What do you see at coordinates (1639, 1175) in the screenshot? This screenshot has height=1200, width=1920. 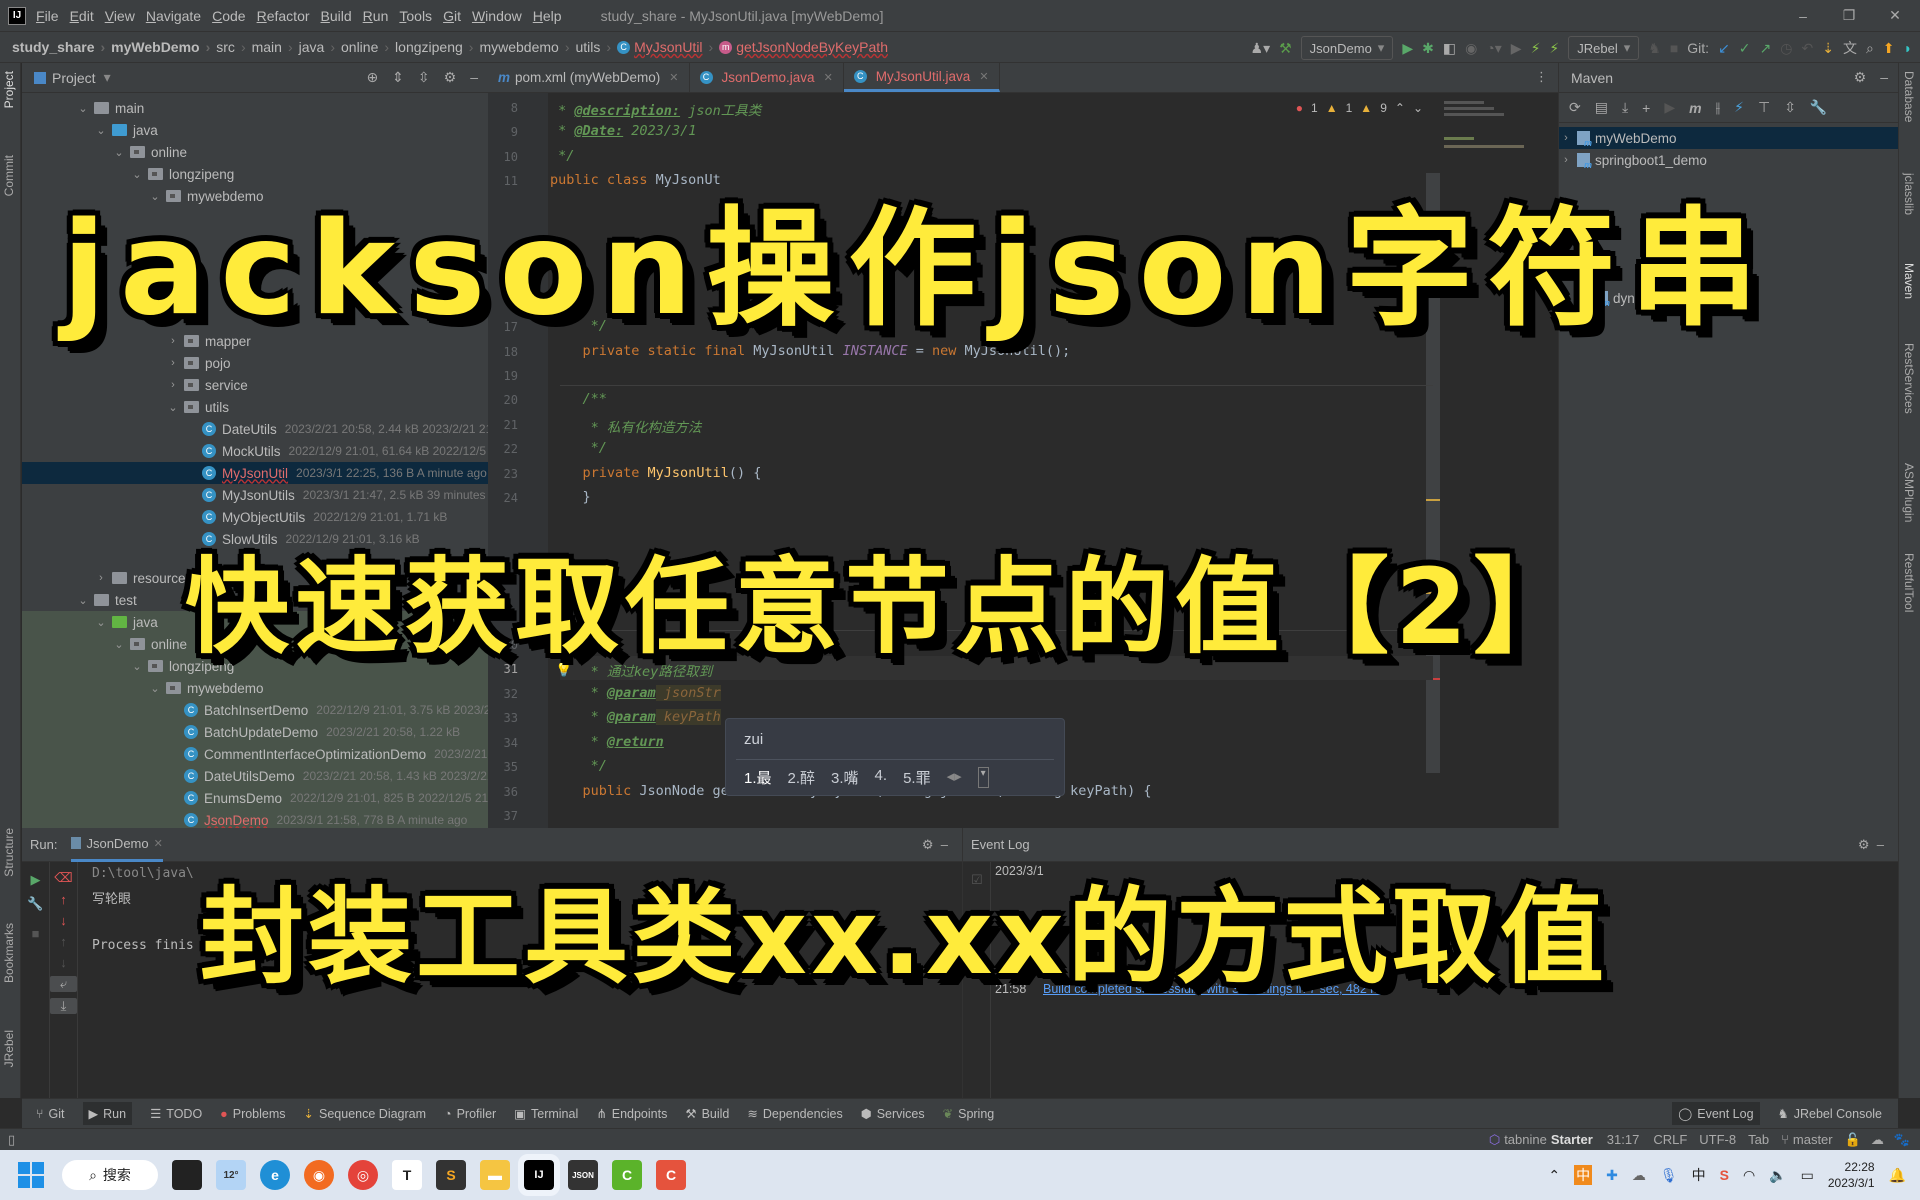 I see `onedrive-icon: ☁` at bounding box center [1639, 1175].